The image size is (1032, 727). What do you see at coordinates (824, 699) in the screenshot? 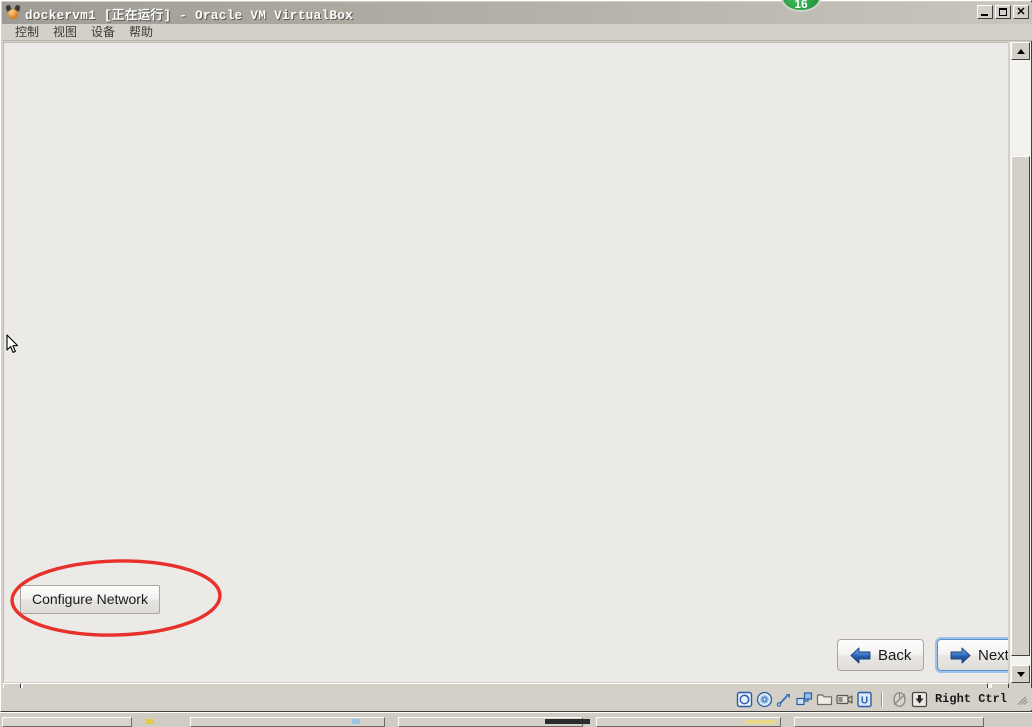
I see `shared-folder-icon` at bounding box center [824, 699].